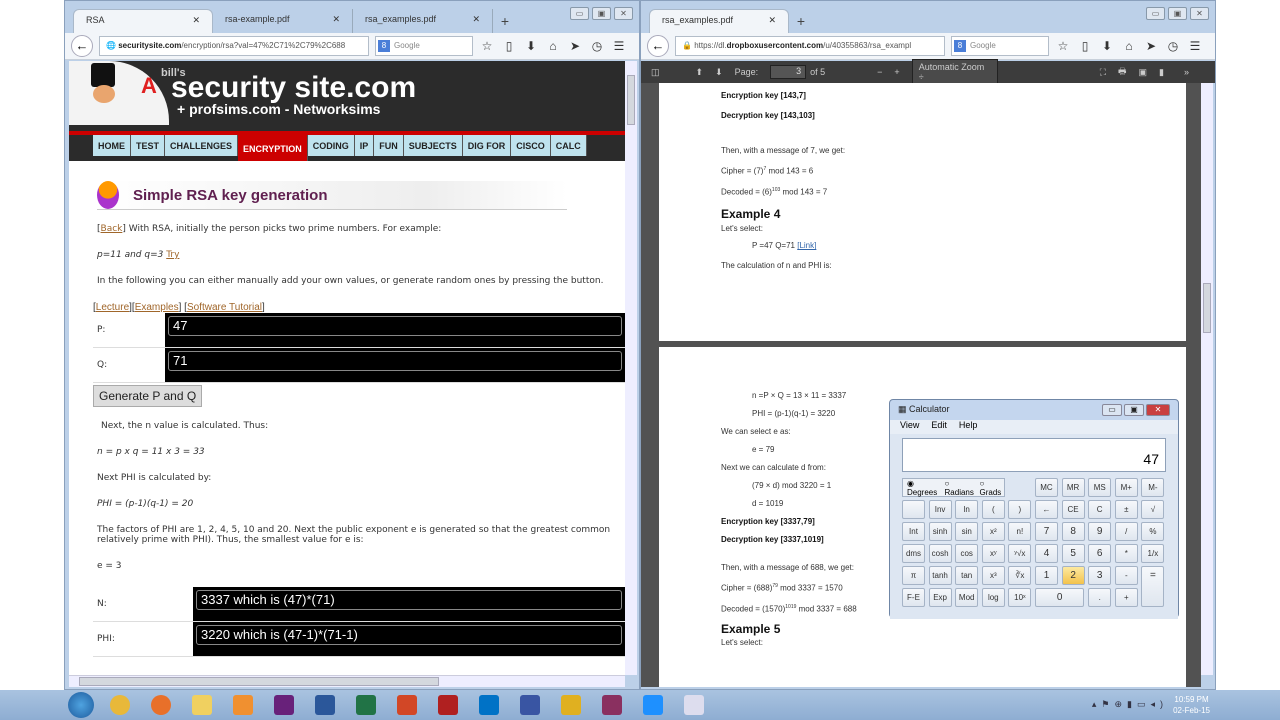 Image resolution: width=1280 pixels, height=720 pixels. I want to click on fullscreen-icon: ⛶, so click(1103, 72).